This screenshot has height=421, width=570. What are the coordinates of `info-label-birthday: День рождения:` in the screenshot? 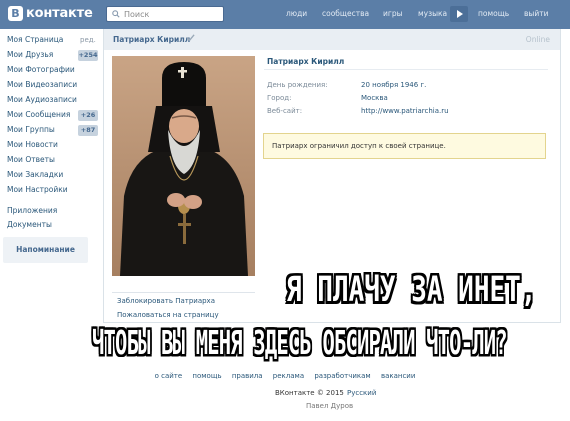 It's located at (297, 85).